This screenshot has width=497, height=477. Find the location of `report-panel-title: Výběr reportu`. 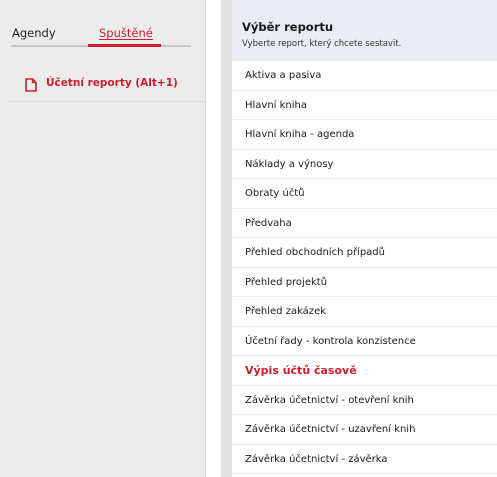

report-panel-title: Výběr reportu is located at coordinates (288, 27).